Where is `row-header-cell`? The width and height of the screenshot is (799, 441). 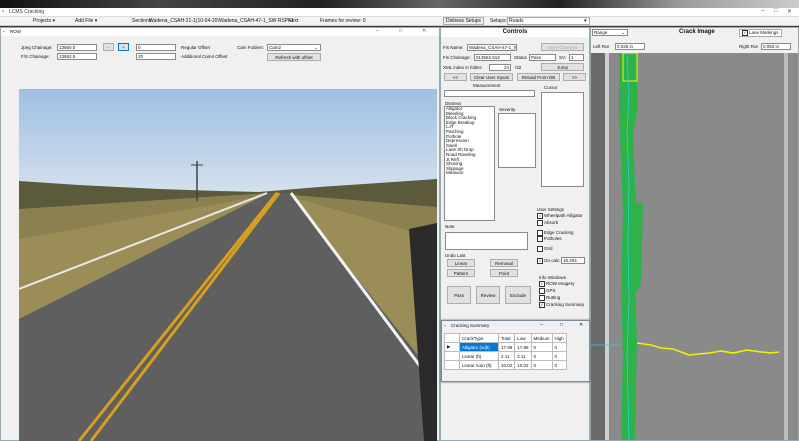 row-header-cell is located at coordinates (452, 338).